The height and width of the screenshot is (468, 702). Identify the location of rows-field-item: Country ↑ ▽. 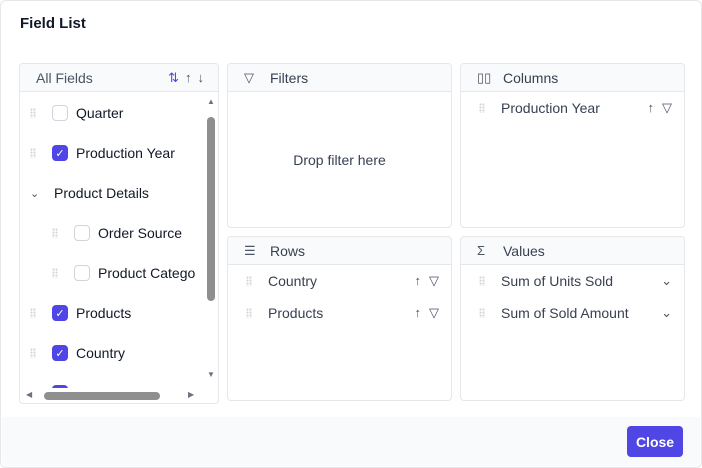
(339, 281).